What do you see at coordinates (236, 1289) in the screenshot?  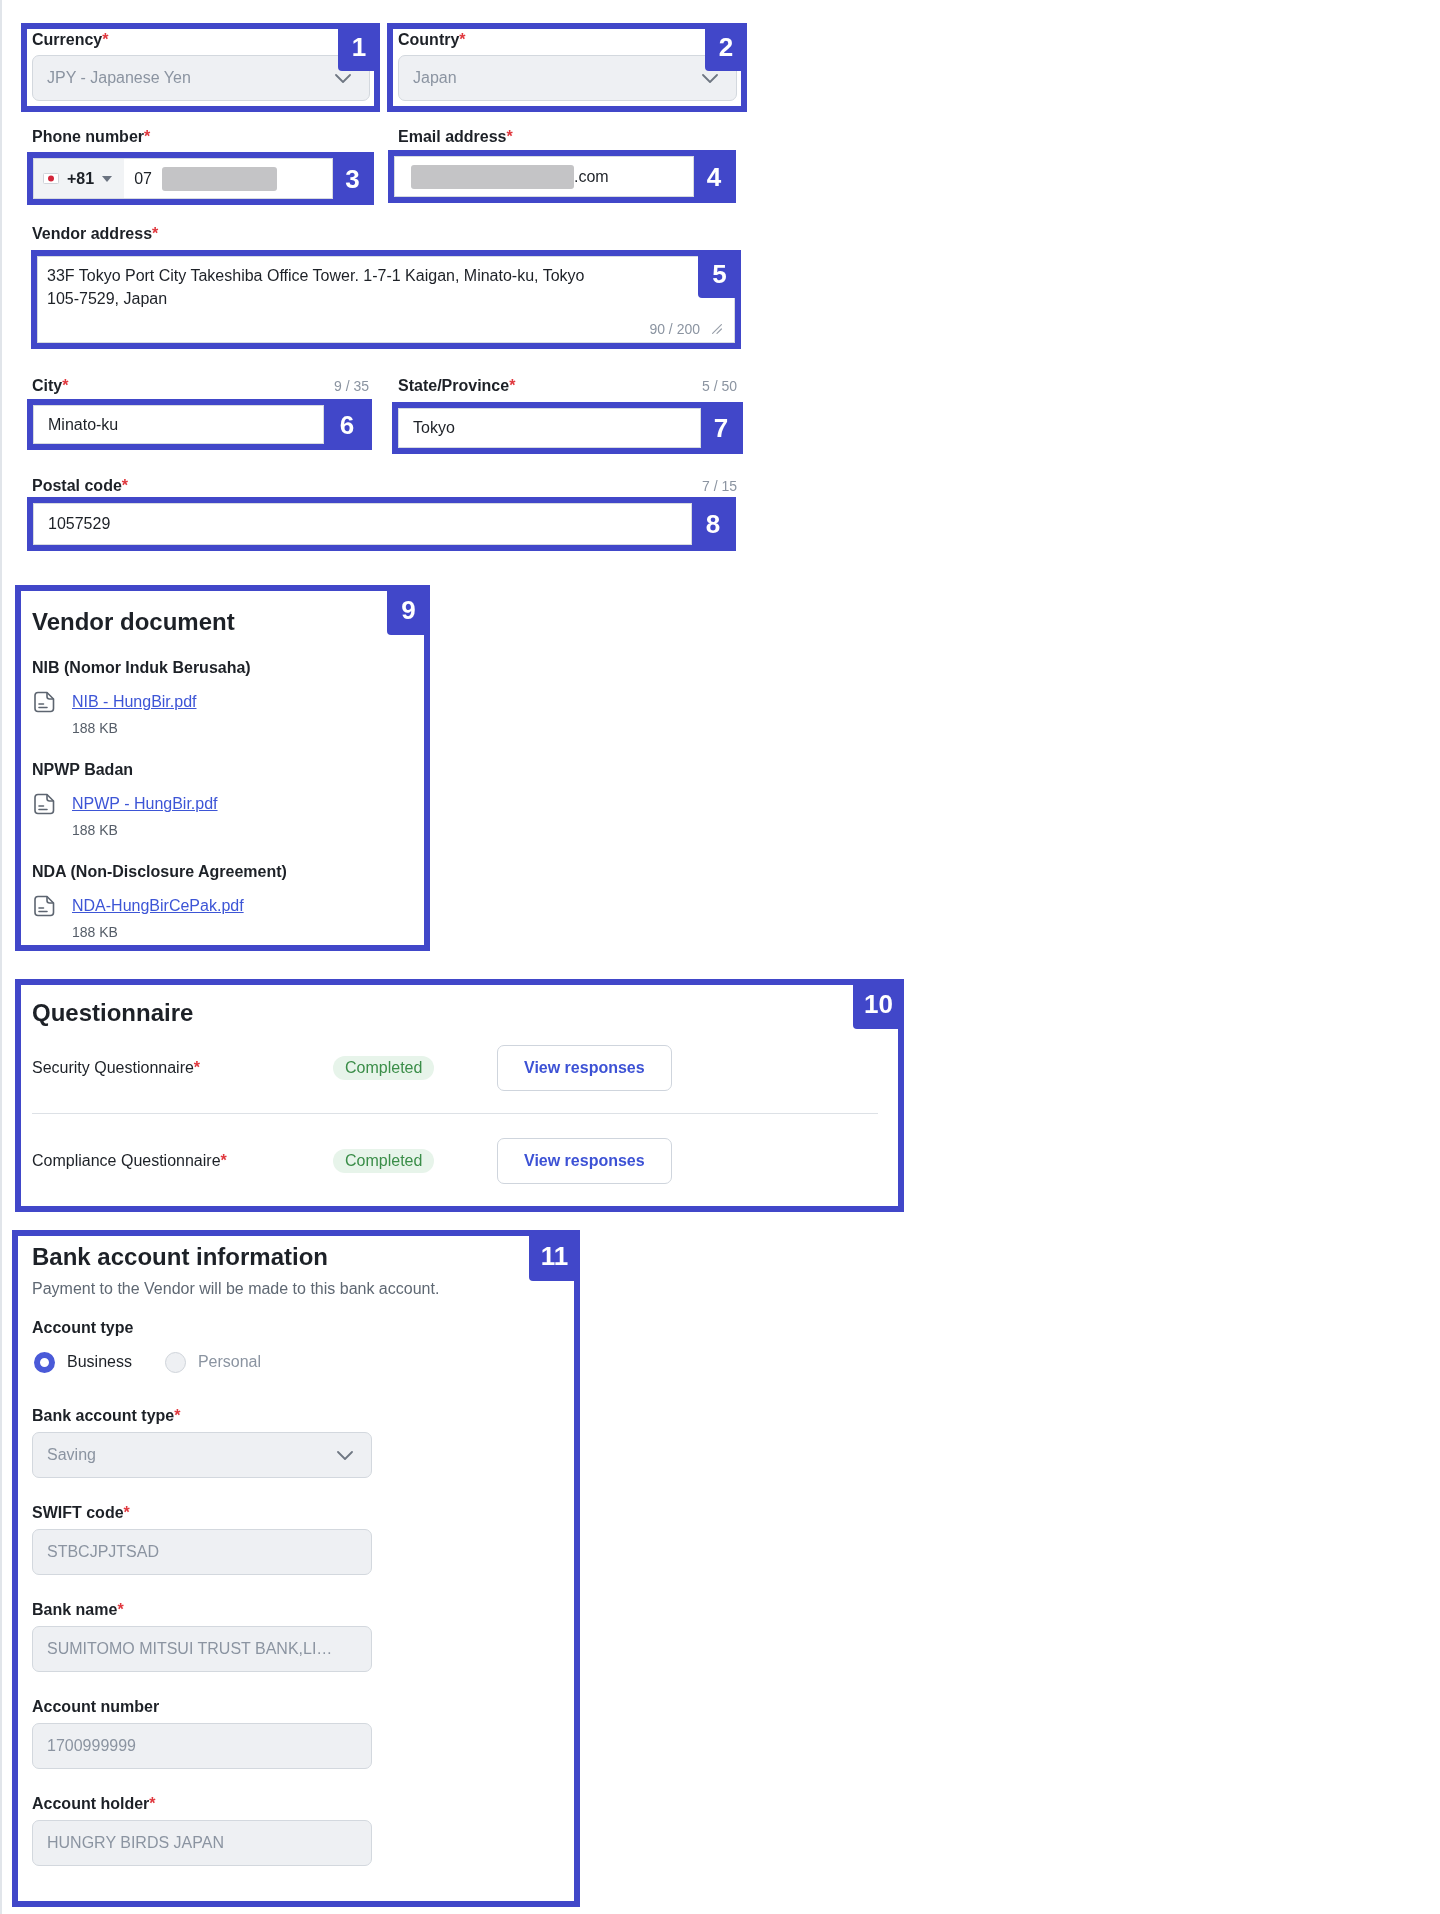 I see `section-subtitle: Payment to the Vendor will be made to this bank account.` at bounding box center [236, 1289].